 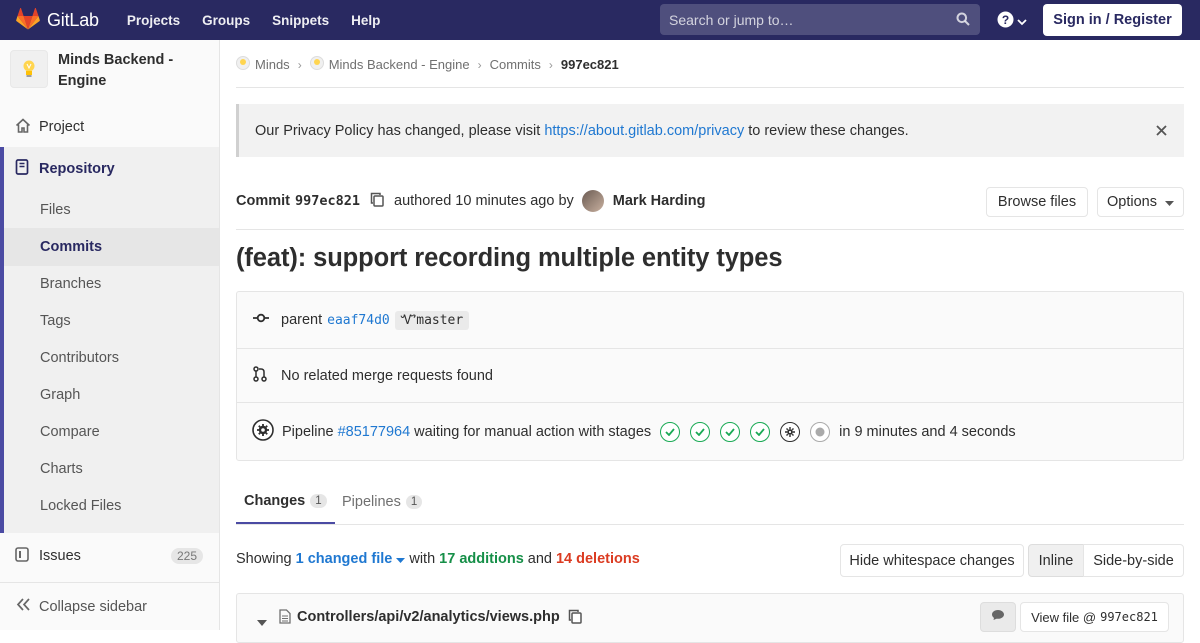 What do you see at coordinates (597, 559) in the screenshot?
I see `deletions-count: 14 deletions` at bounding box center [597, 559].